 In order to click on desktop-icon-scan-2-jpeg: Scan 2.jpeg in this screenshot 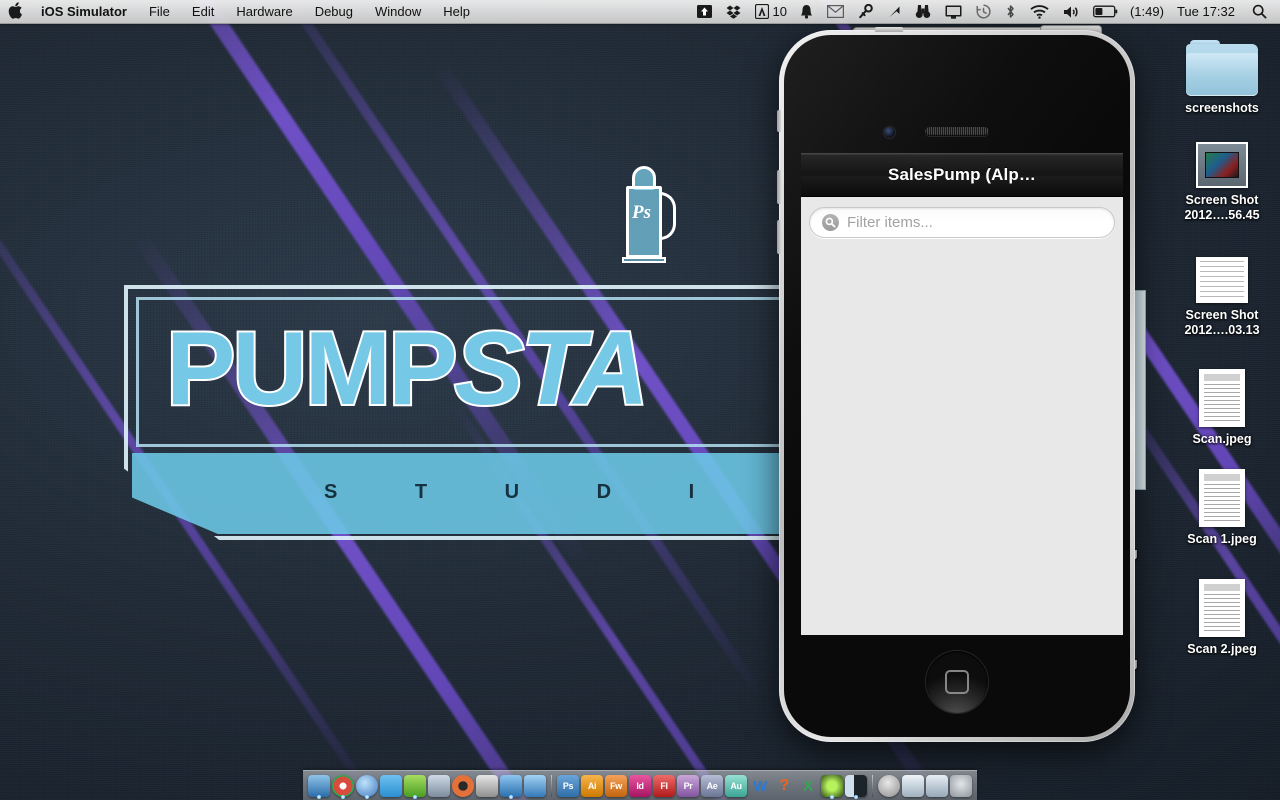, I will do `click(1221, 618)`.